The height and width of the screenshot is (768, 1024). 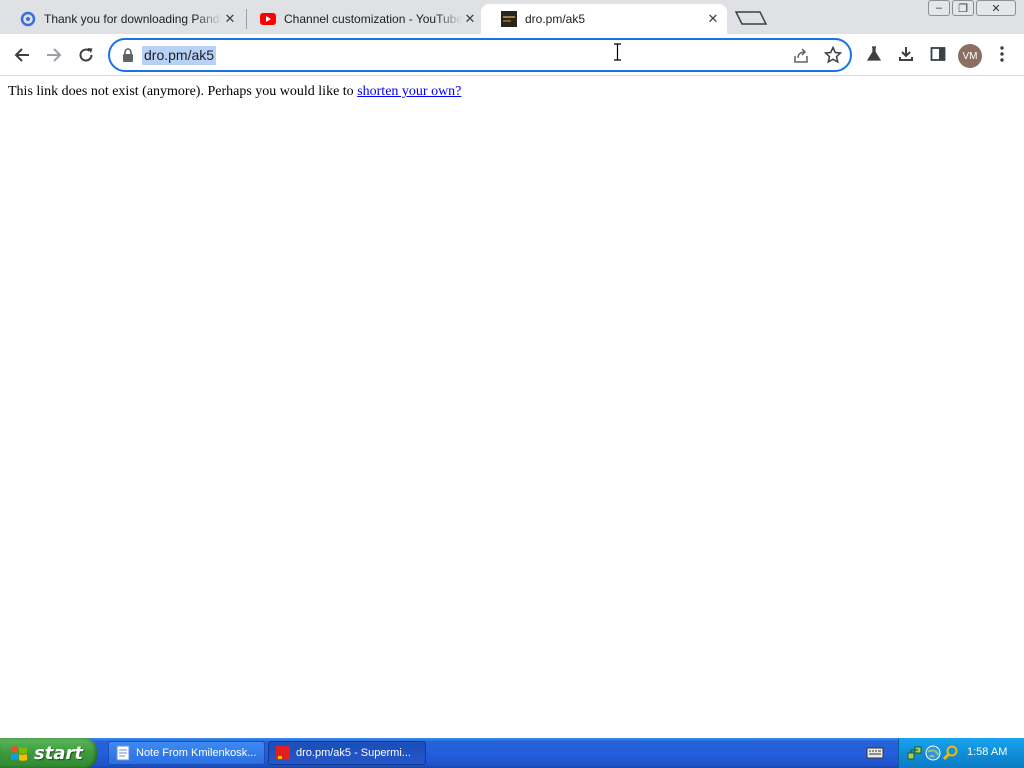 I want to click on tab-title: Channel customization - YouTube Studio, so click(x=373, y=19).